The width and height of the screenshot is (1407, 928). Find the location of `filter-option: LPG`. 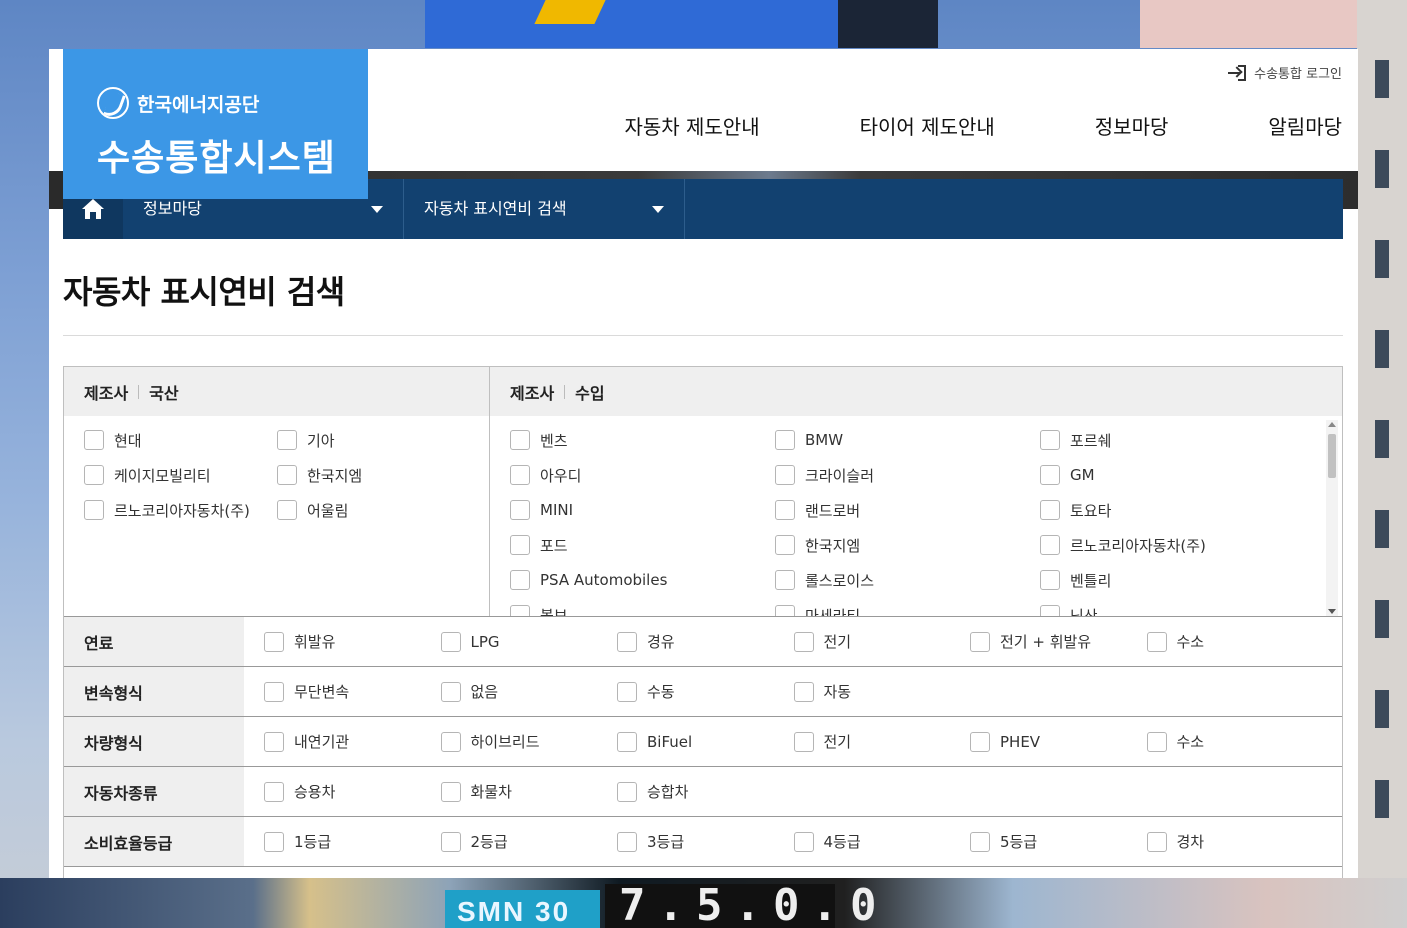

filter-option: LPG is located at coordinates (529, 641).